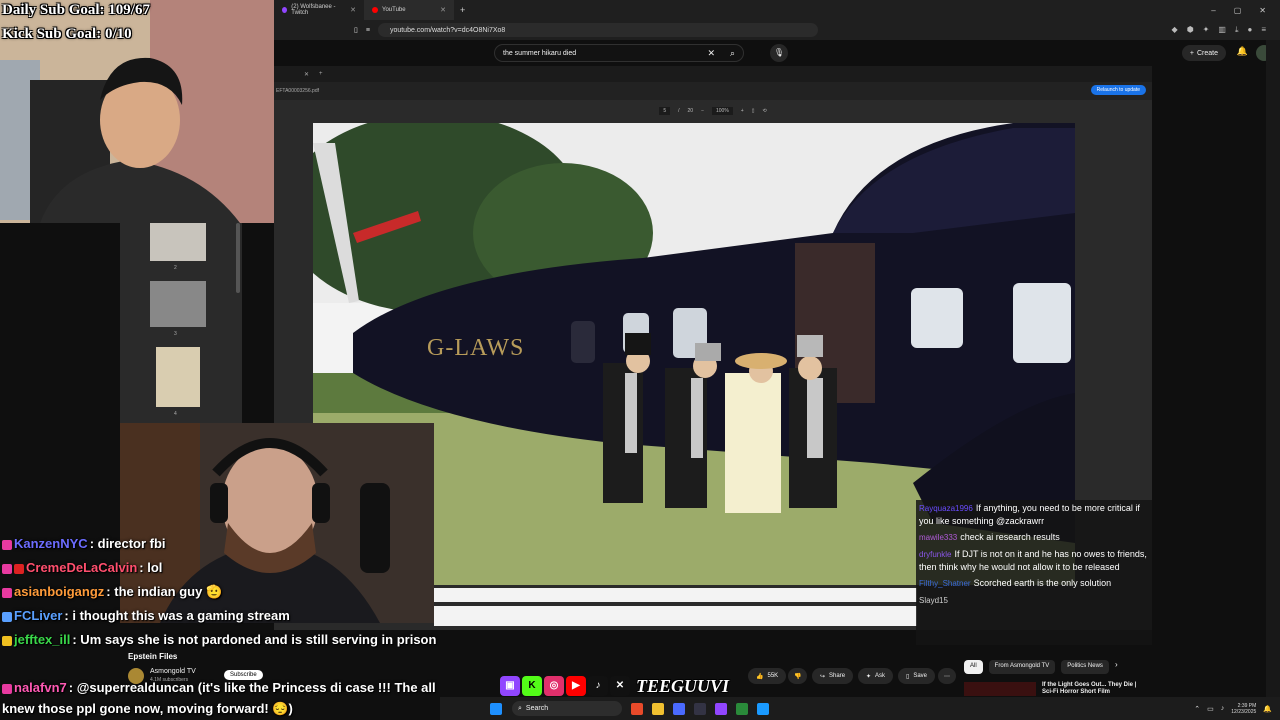 Image resolution: width=1280 pixels, height=720 pixels. I want to click on fit-page-icon: ▯, so click(753, 111).